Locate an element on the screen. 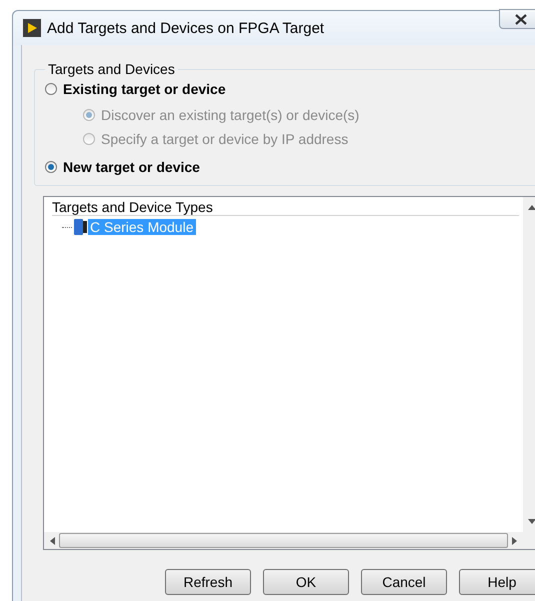 This screenshot has width=535, height=601. dialog-button: Refresh is located at coordinates (208, 582).